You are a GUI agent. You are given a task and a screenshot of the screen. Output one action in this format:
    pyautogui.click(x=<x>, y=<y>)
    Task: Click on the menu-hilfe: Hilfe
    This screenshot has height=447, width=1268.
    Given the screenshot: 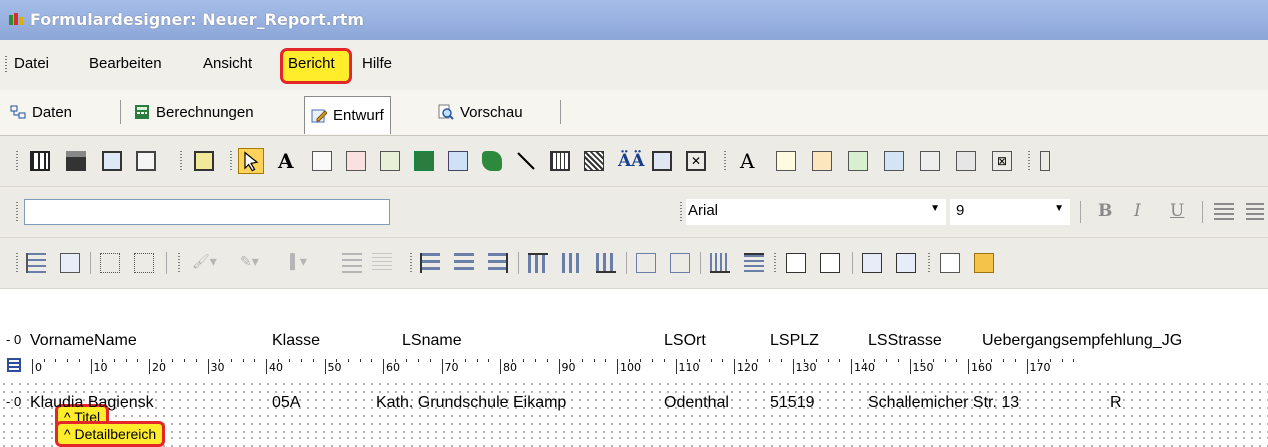 What is the action you would take?
    pyautogui.click(x=377, y=63)
    